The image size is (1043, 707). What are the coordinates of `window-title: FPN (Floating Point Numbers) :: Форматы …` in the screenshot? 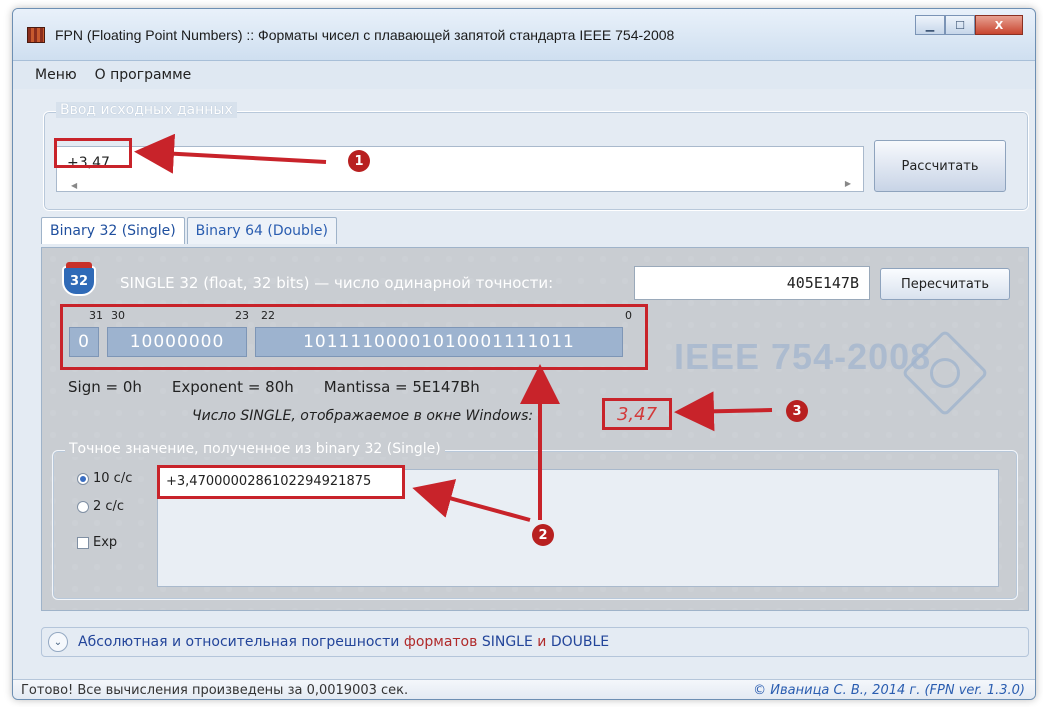 It's located at (365, 35).